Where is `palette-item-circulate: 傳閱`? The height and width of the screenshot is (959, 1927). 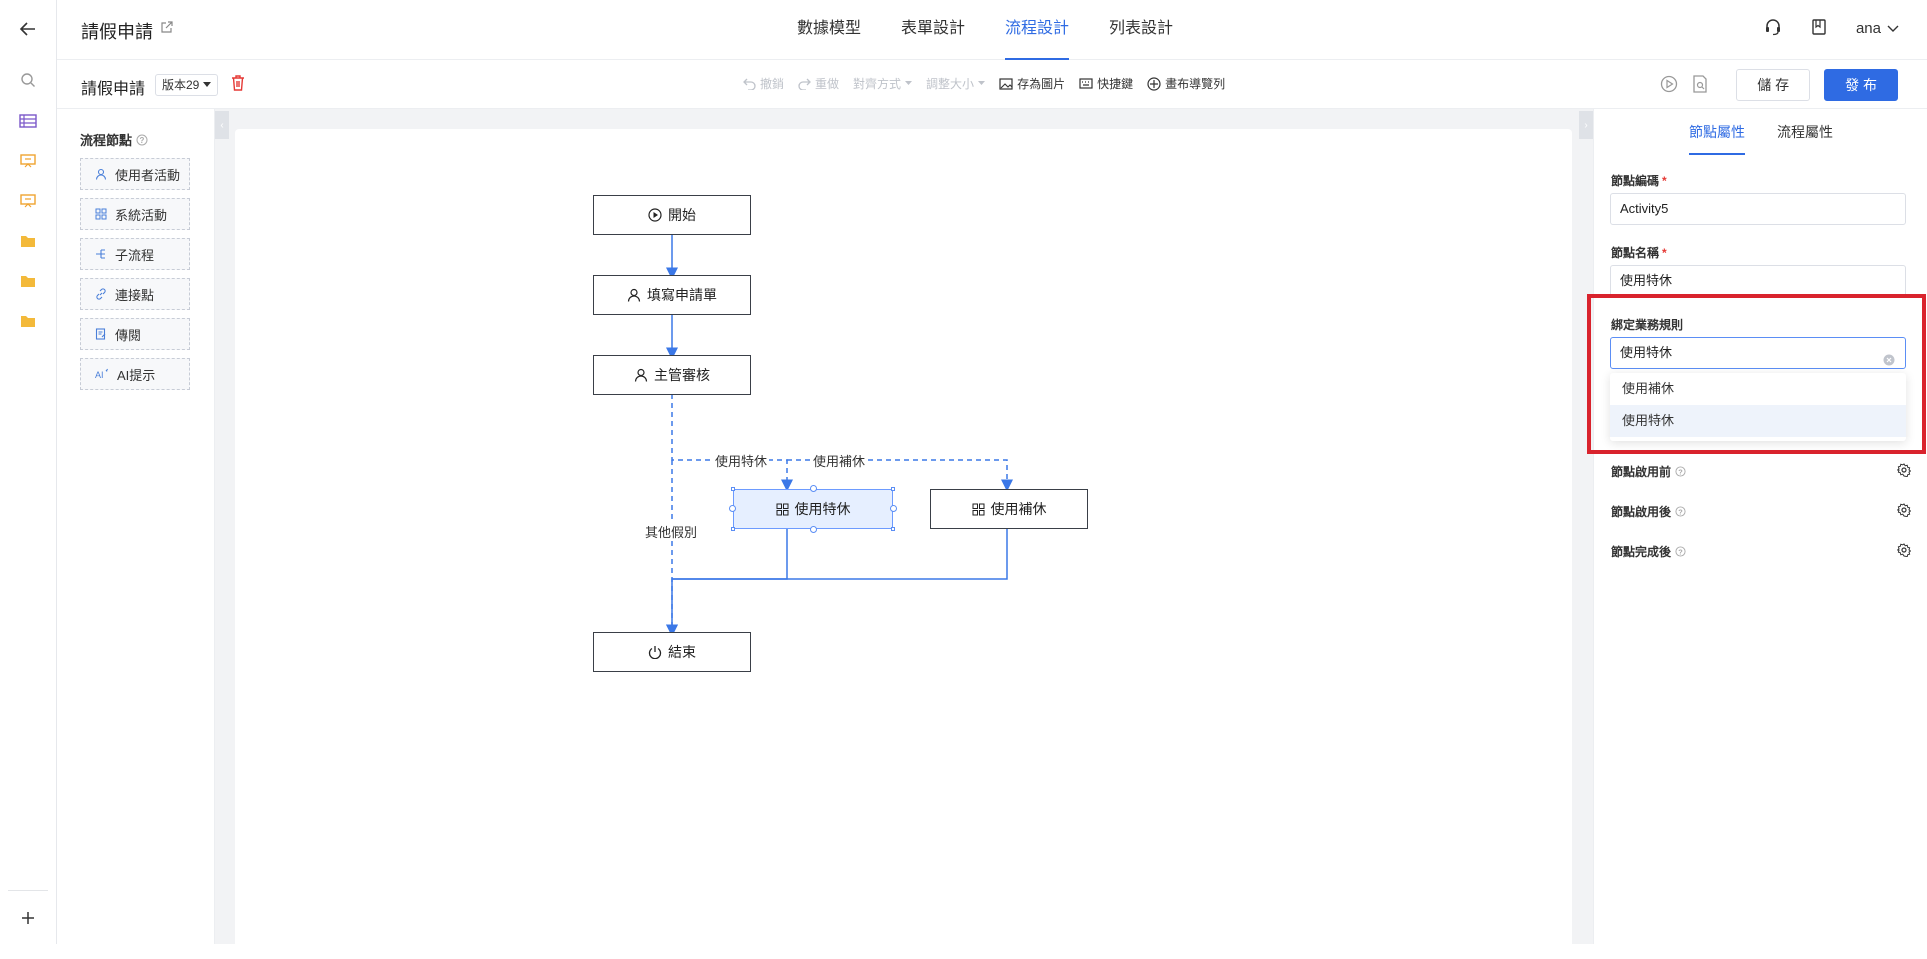
palette-item-circulate: 傳閱 is located at coordinates (135, 334).